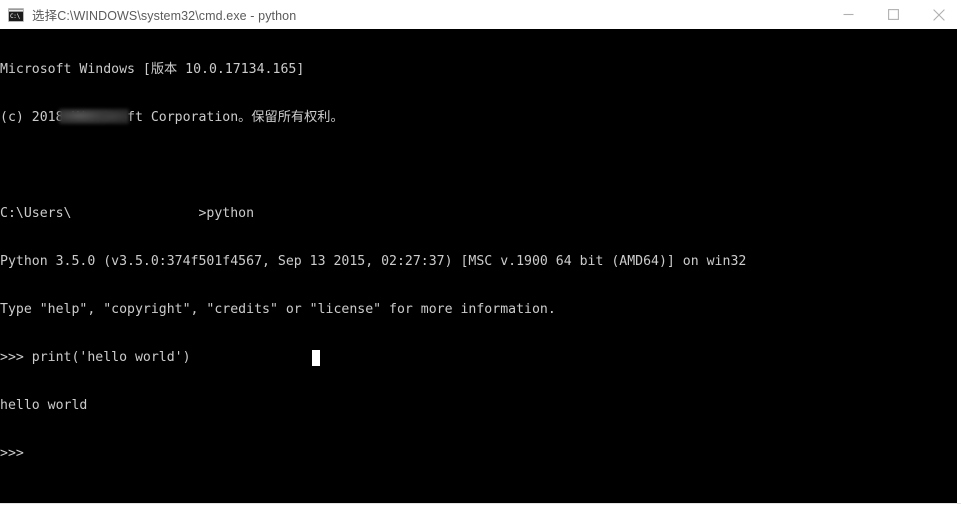 This screenshot has height=511, width=961. What do you see at coordinates (316, 358) in the screenshot?
I see `text-cursor` at bounding box center [316, 358].